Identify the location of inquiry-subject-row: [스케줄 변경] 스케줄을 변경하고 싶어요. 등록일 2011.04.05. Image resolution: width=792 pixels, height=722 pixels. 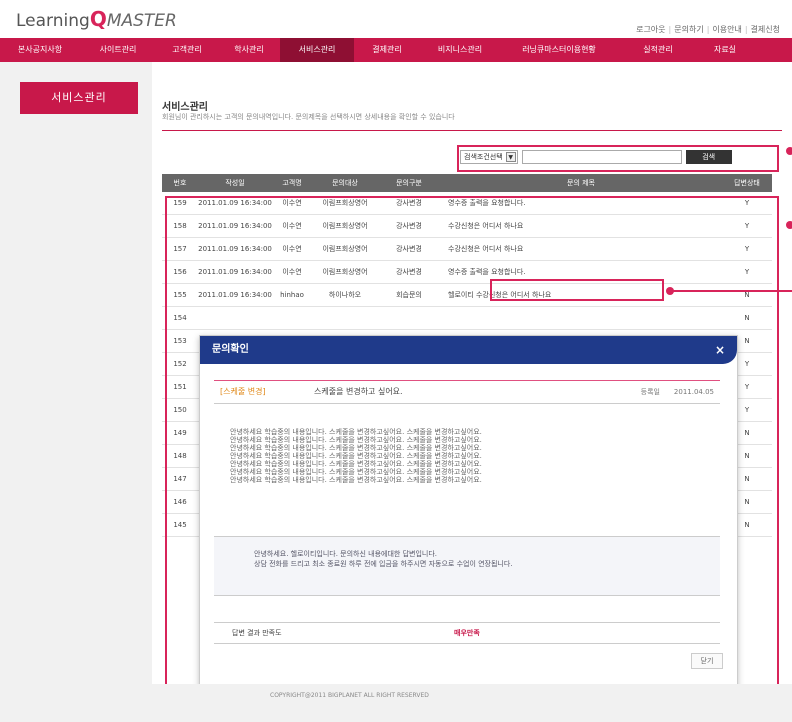
(467, 392).